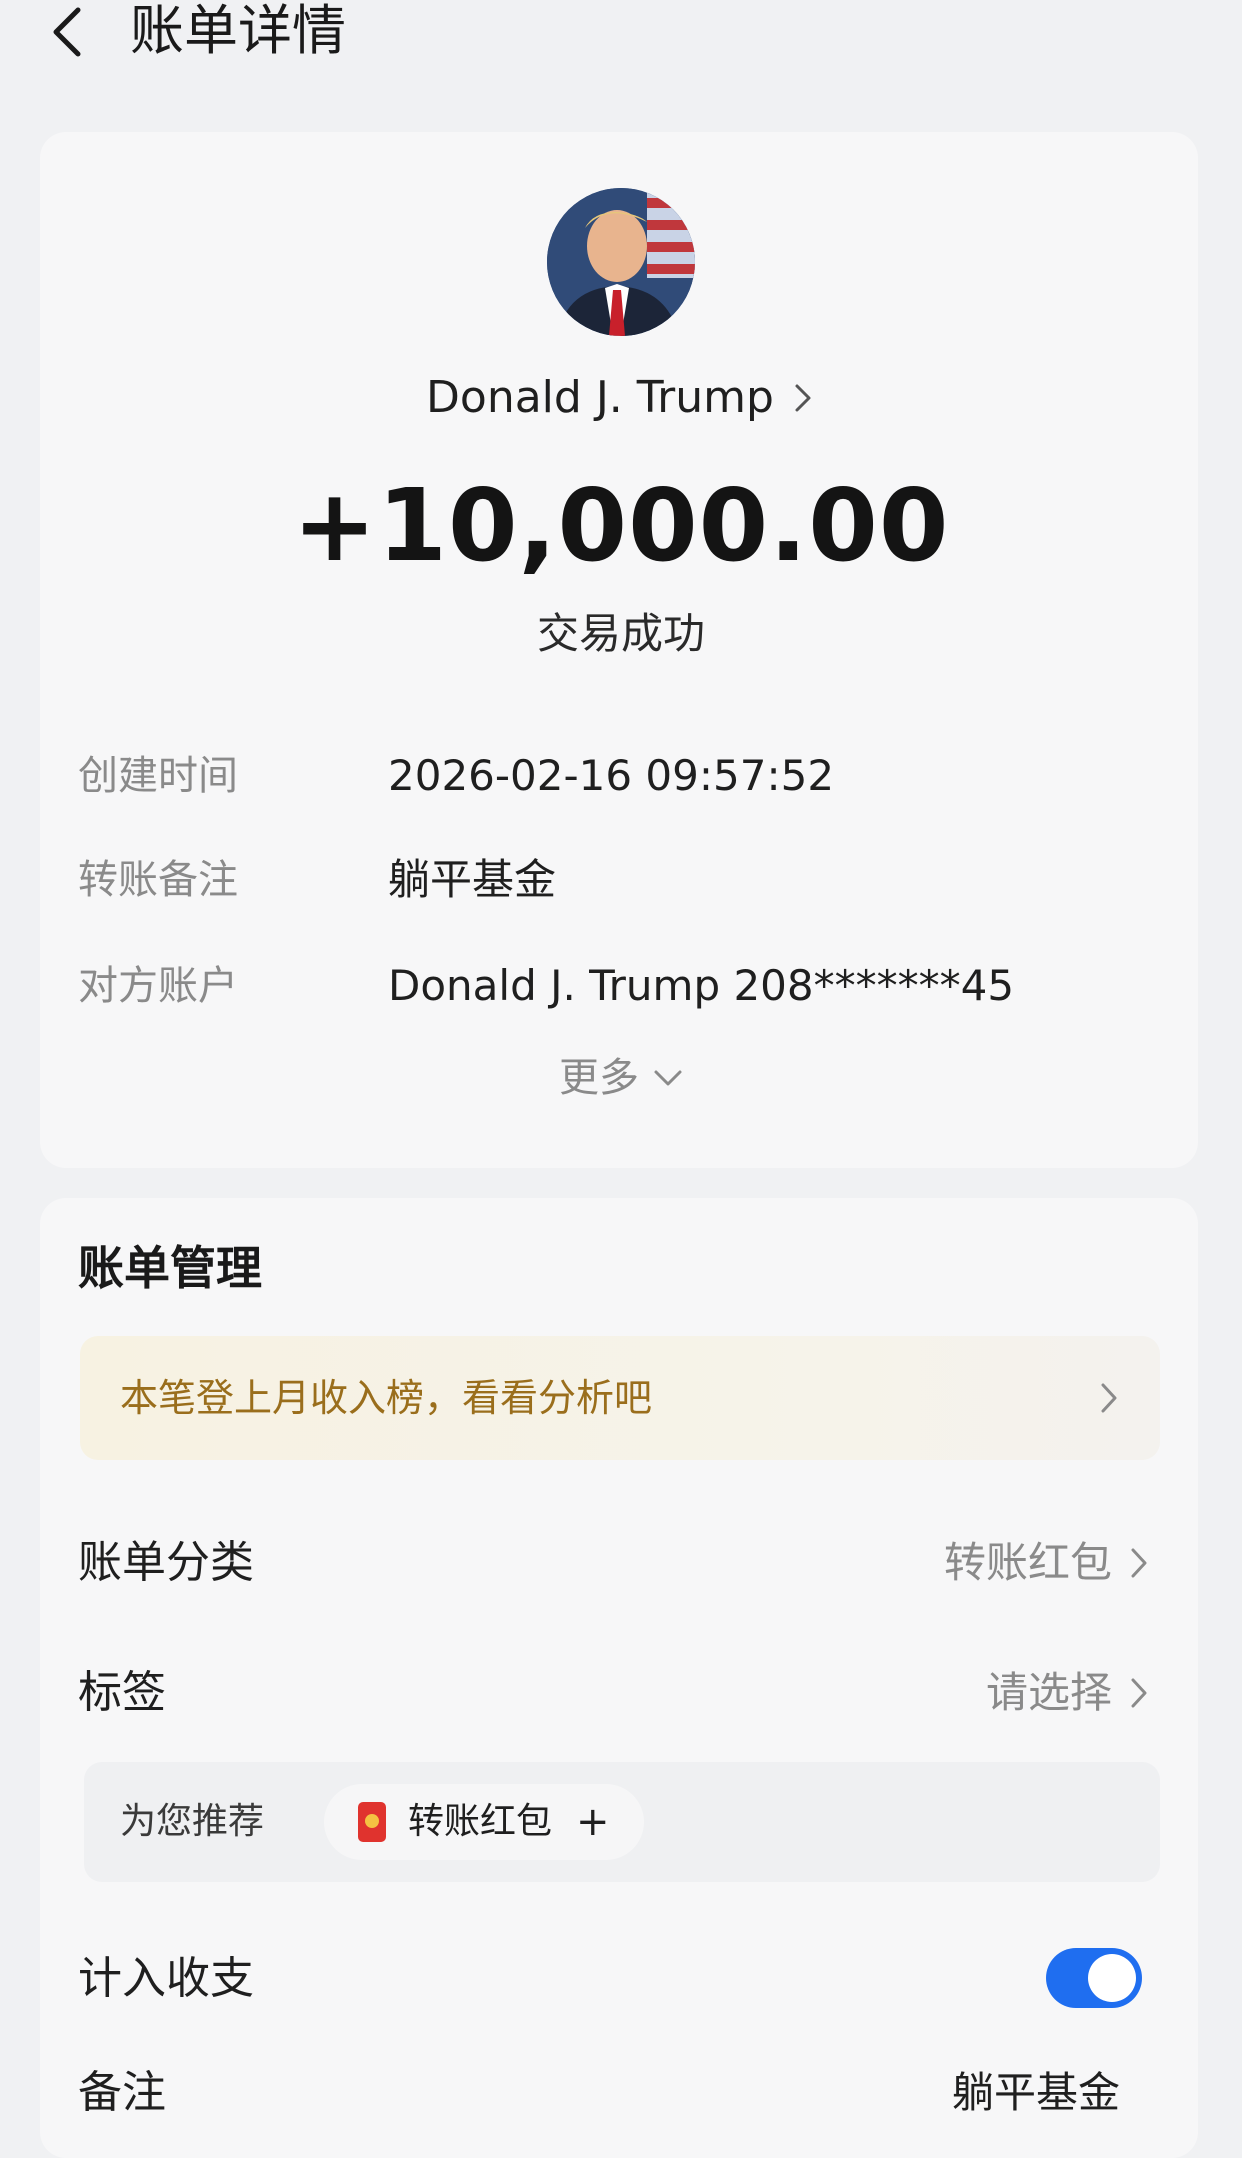 This screenshot has width=1242, height=2158. I want to click on include-toggle, so click(1094, 1978).